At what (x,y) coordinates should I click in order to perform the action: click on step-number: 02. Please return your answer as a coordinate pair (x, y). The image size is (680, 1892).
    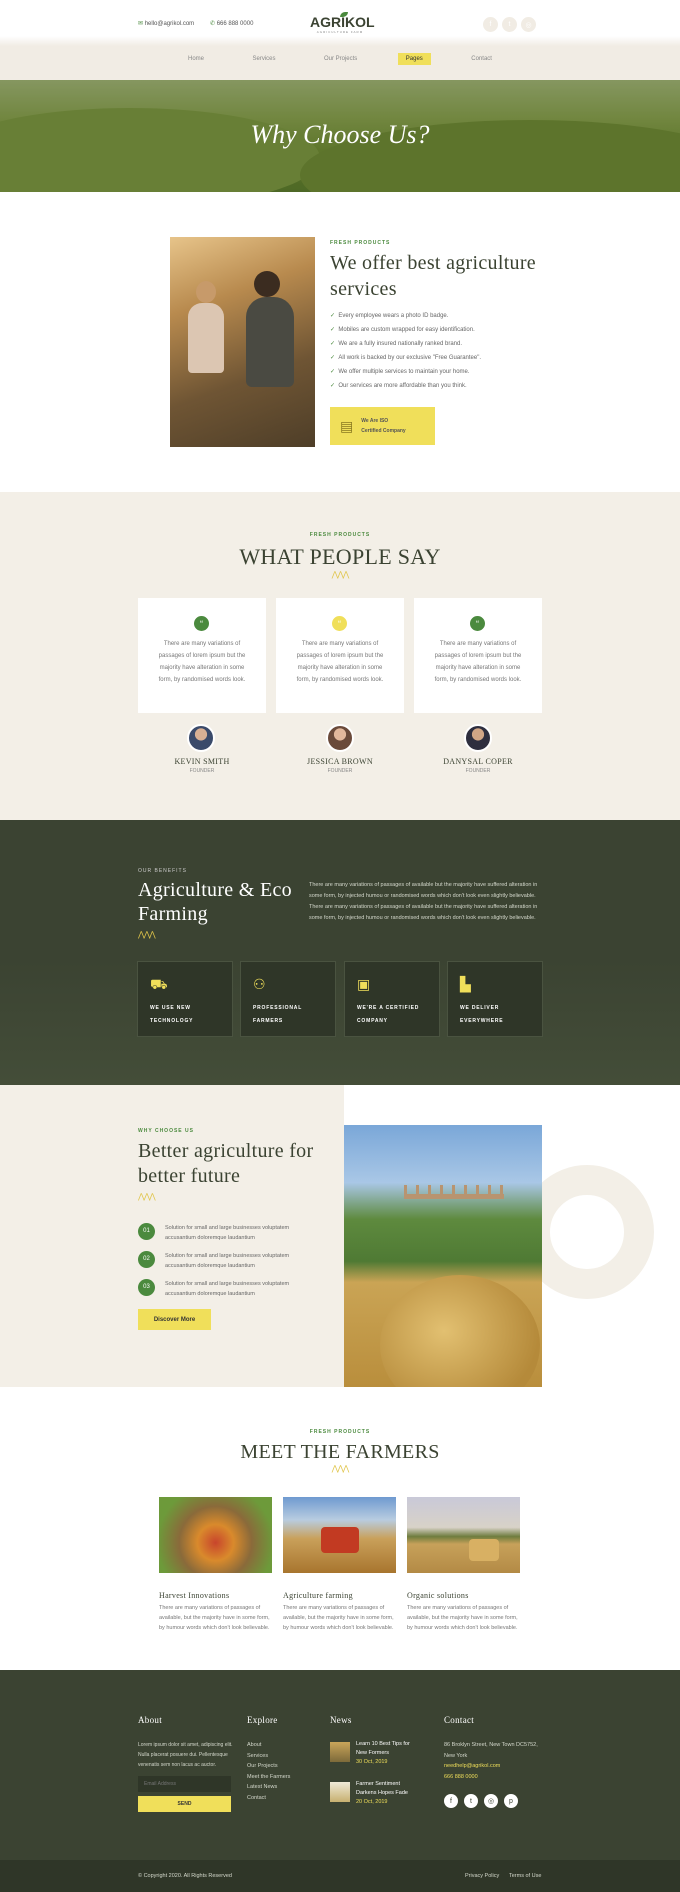
    Looking at the image, I should click on (146, 1259).